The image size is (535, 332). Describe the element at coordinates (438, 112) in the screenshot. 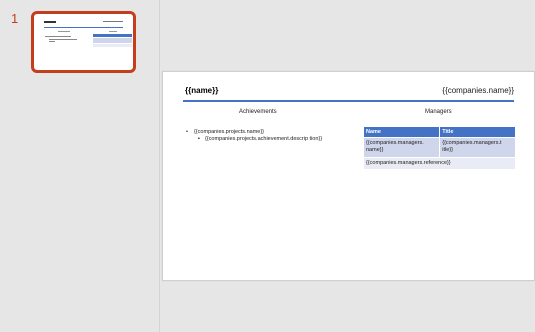

I see `managers-heading: Managers` at that location.